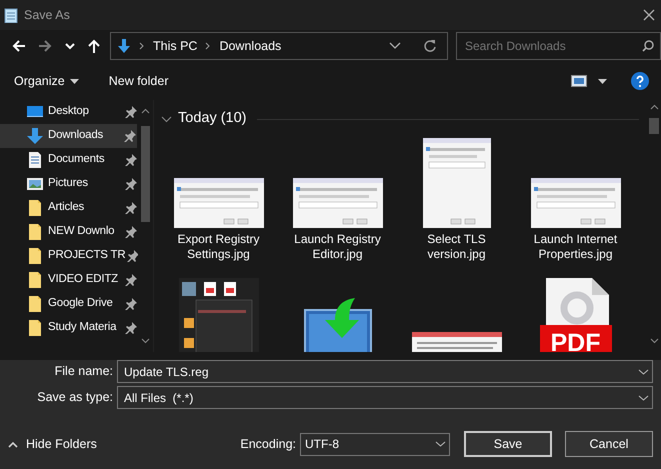 This screenshot has width=661, height=469. What do you see at coordinates (385, 371) in the screenshot?
I see `file-name-field: Update TLS.reg` at bounding box center [385, 371].